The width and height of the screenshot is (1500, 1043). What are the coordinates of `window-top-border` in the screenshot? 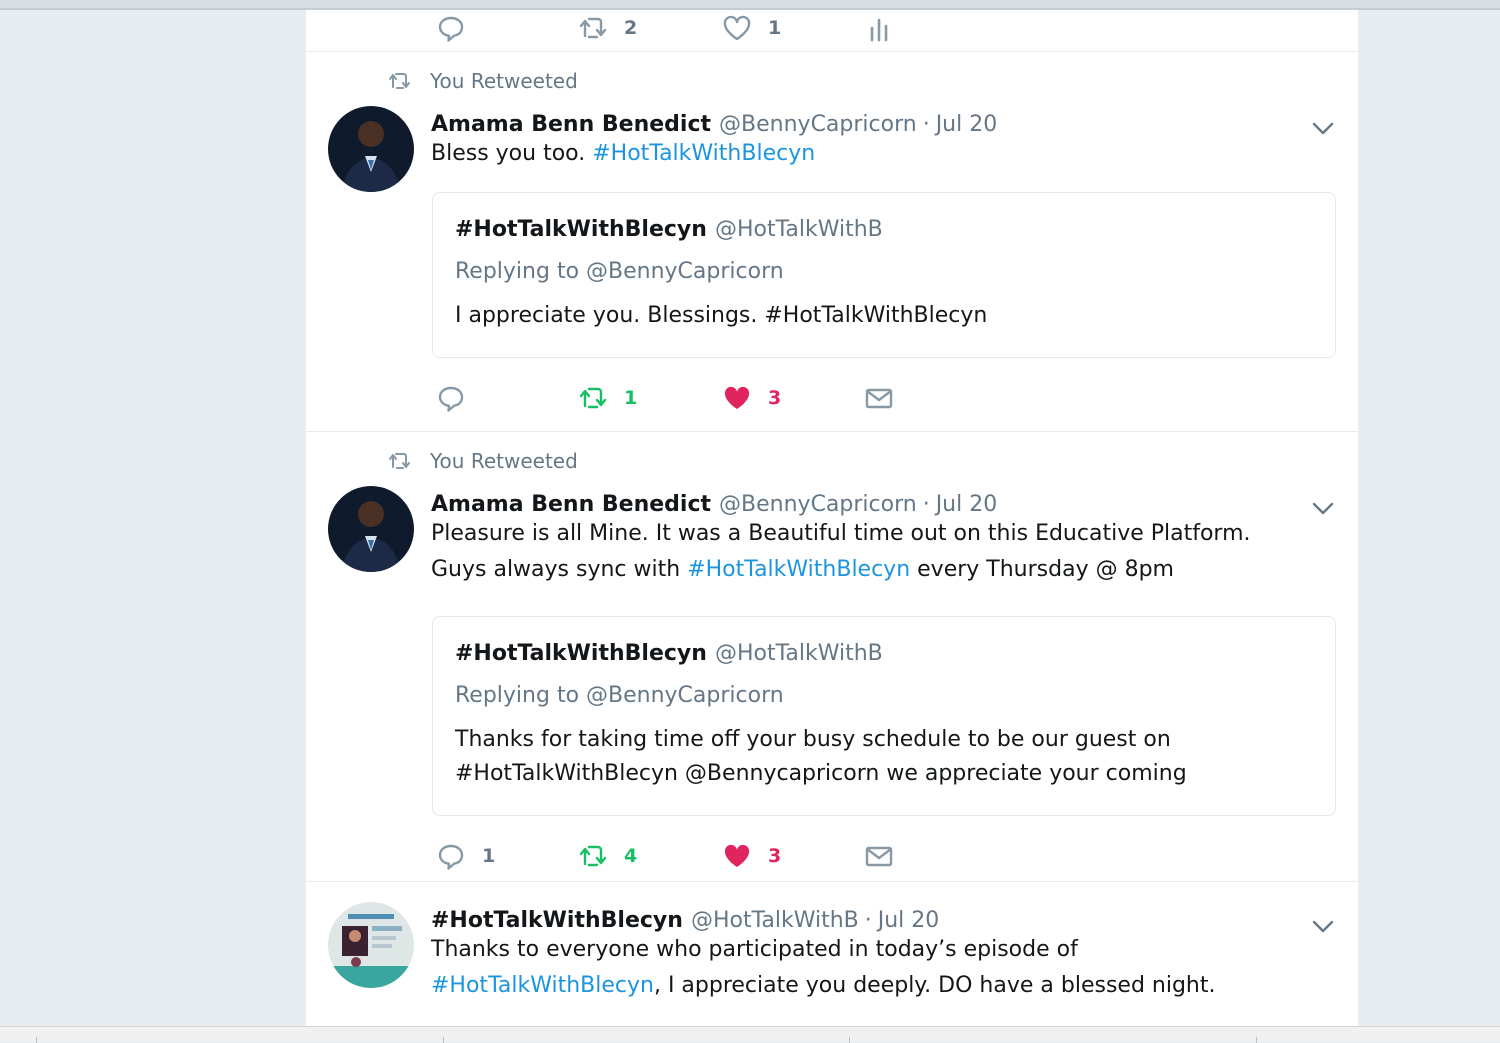 It's located at (750, 5).